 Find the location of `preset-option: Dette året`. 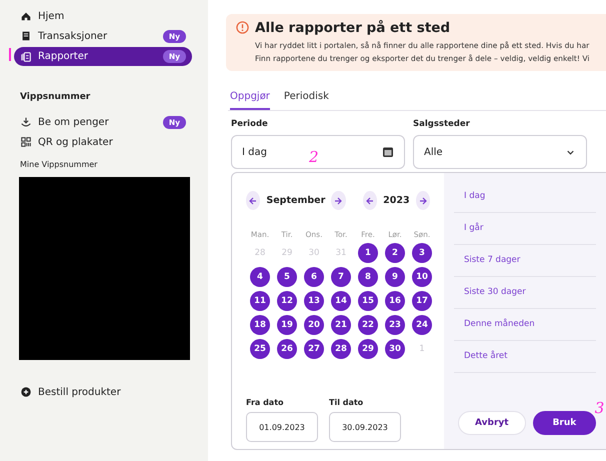

preset-option: Dette året is located at coordinates (525, 357).